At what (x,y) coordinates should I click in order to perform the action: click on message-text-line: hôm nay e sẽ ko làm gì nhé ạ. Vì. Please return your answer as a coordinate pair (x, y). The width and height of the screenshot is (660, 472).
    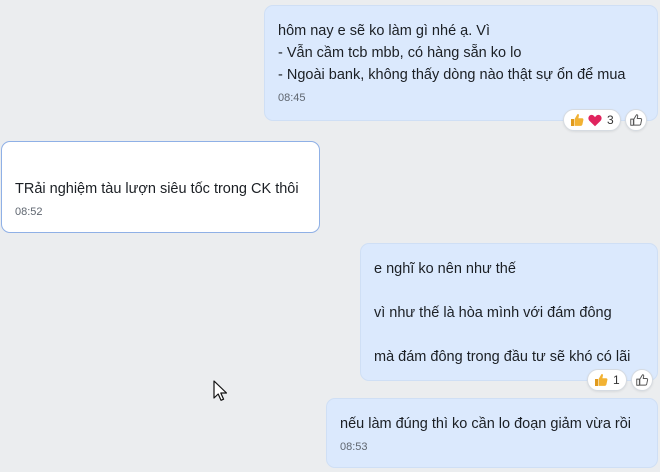
    Looking at the image, I should click on (384, 31).